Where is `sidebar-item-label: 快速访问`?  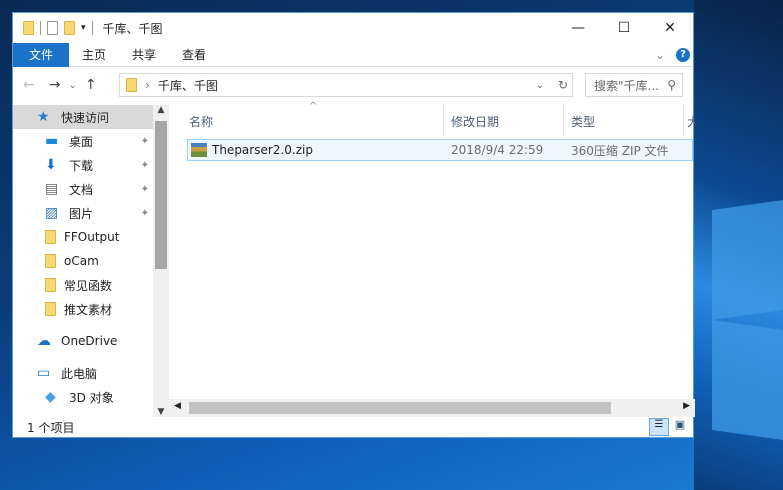
sidebar-item-label: 快速访问 is located at coordinates (85, 117).